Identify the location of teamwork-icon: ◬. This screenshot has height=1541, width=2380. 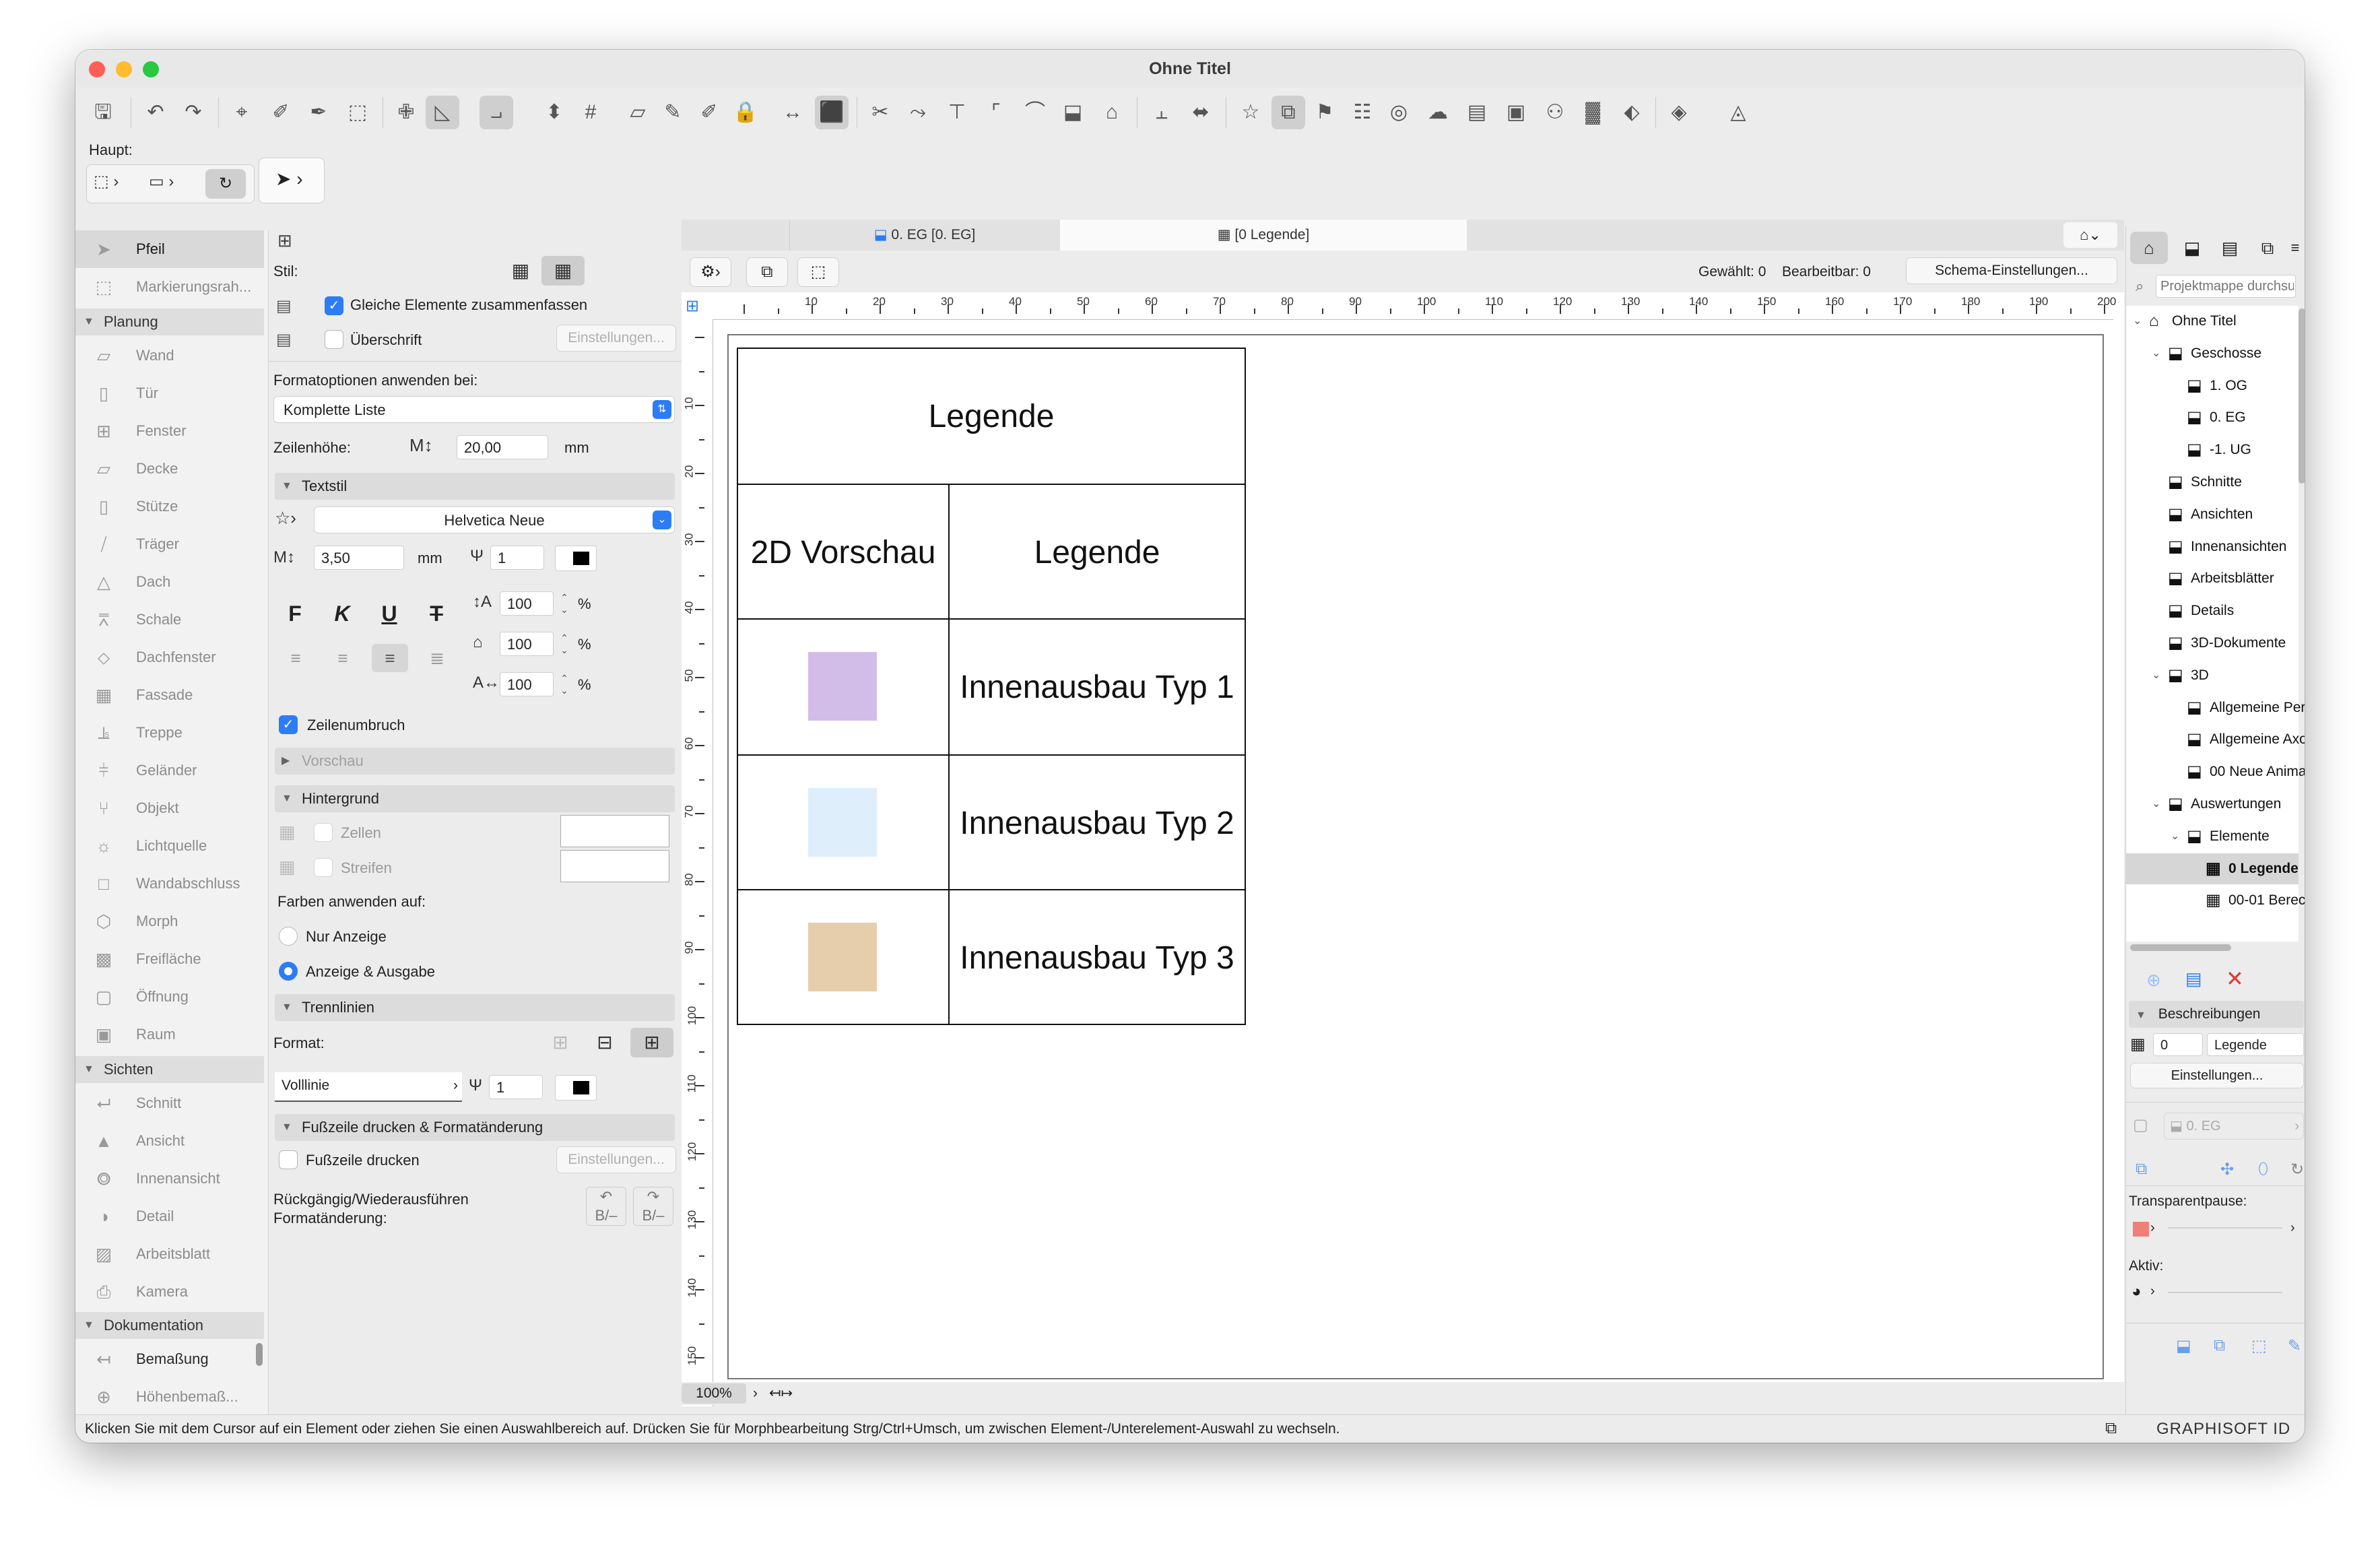
(1738, 113).